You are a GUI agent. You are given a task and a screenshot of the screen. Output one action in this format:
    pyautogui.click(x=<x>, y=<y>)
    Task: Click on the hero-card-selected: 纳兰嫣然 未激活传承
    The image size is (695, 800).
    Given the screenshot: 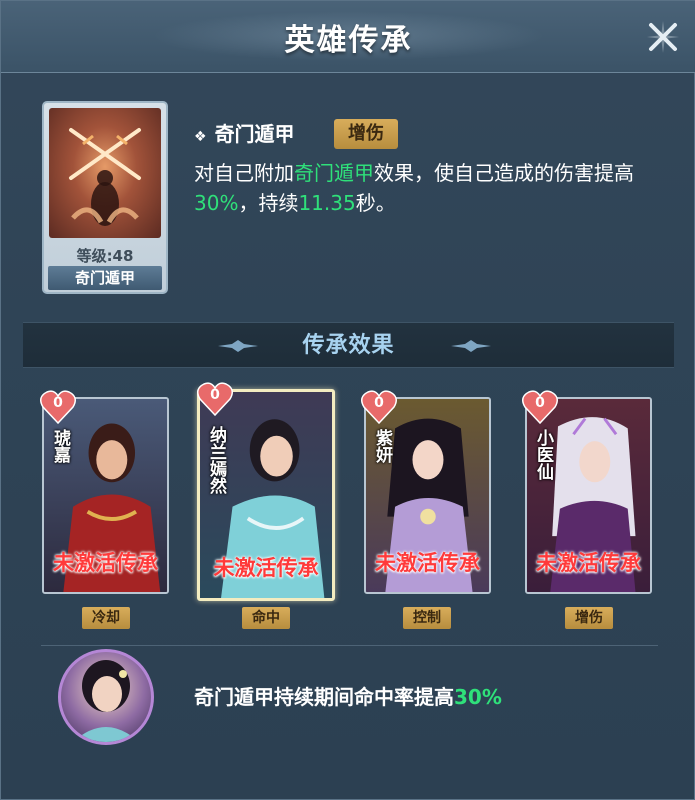 What is the action you would take?
    pyautogui.click(x=266, y=495)
    